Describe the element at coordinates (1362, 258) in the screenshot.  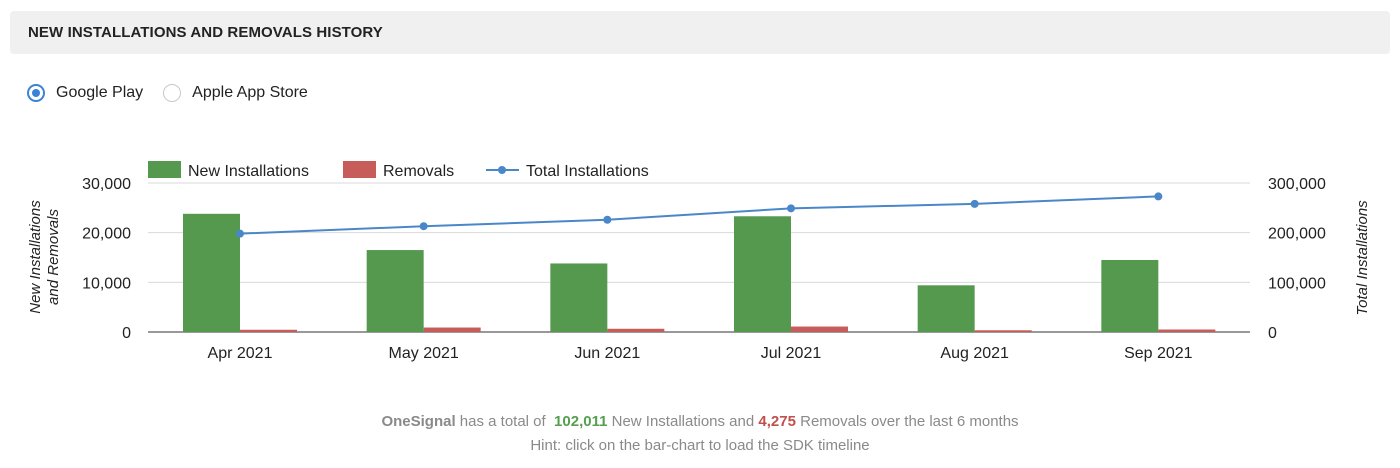
I see `y2-axis-label: Total Installations` at that location.